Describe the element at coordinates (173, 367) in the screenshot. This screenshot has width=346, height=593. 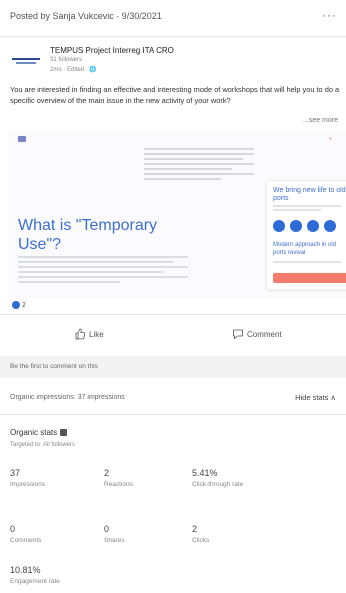
I see `first-comment-prompt: Be the first to comment on this` at that location.